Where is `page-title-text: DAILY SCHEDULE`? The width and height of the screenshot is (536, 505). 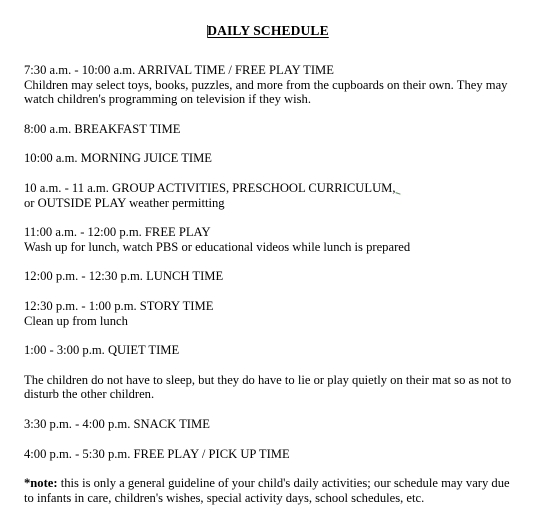 page-title-text: DAILY SCHEDULE is located at coordinates (268, 30).